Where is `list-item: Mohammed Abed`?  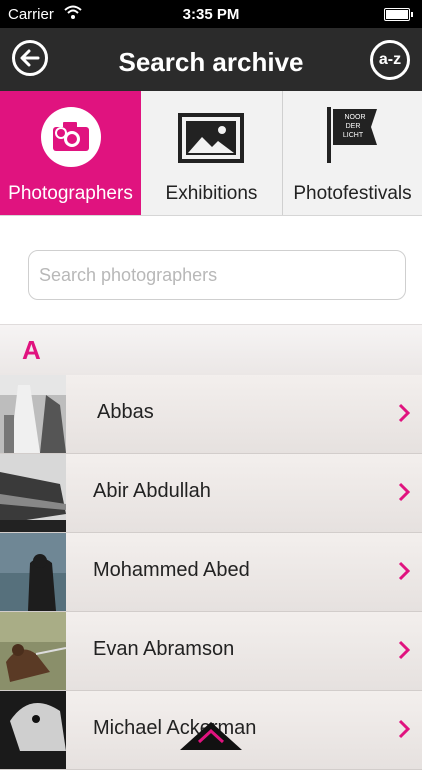
list-item: Mohammed Abed is located at coordinates (211, 572).